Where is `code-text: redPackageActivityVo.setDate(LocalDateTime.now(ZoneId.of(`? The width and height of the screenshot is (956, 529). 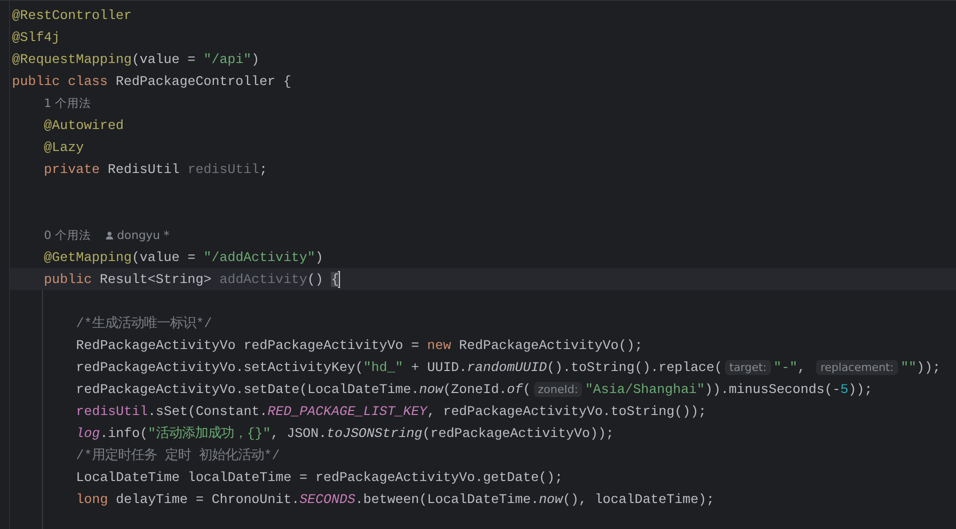
code-text: redPackageActivityVo.setDate(LocalDateTime.now(ZoneId.of( is located at coordinates (303, 389).